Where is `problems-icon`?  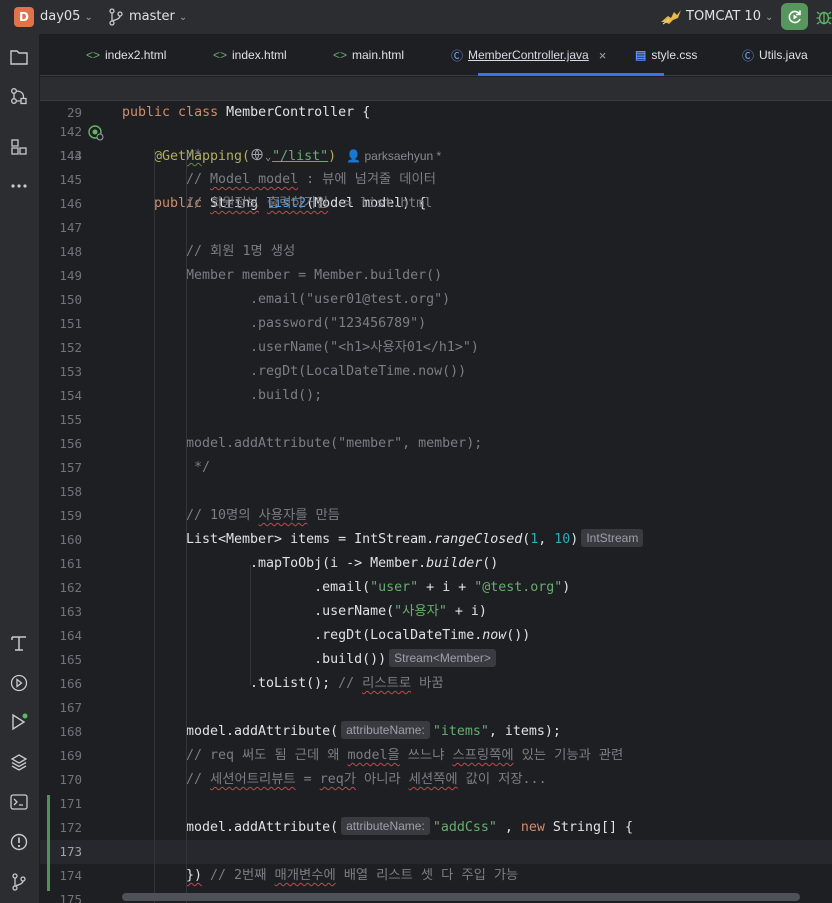
problems-icon is located at coordinates (19, 842).